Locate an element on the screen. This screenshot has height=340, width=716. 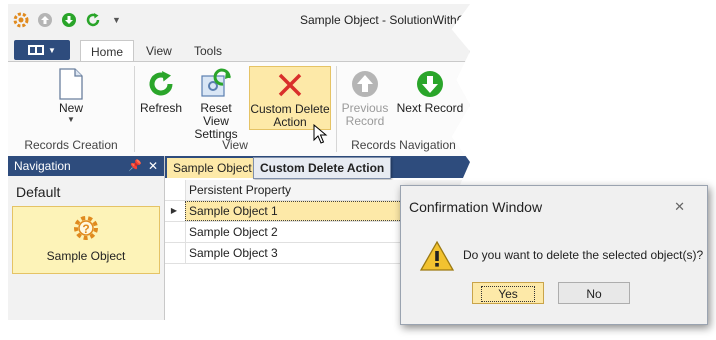
up-arrow-icon is located at coordinates (365, 84).